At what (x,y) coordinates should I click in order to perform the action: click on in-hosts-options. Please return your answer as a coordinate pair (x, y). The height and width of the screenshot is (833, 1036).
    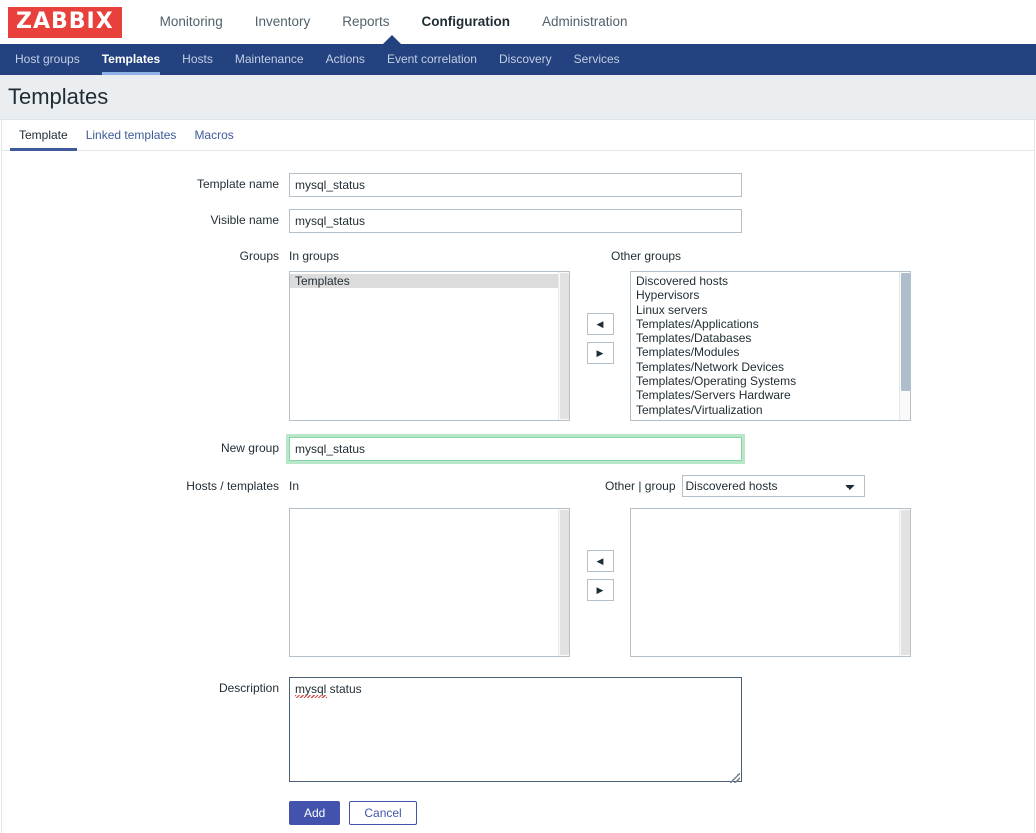
    Looking at the image, I should click on (429, 510).